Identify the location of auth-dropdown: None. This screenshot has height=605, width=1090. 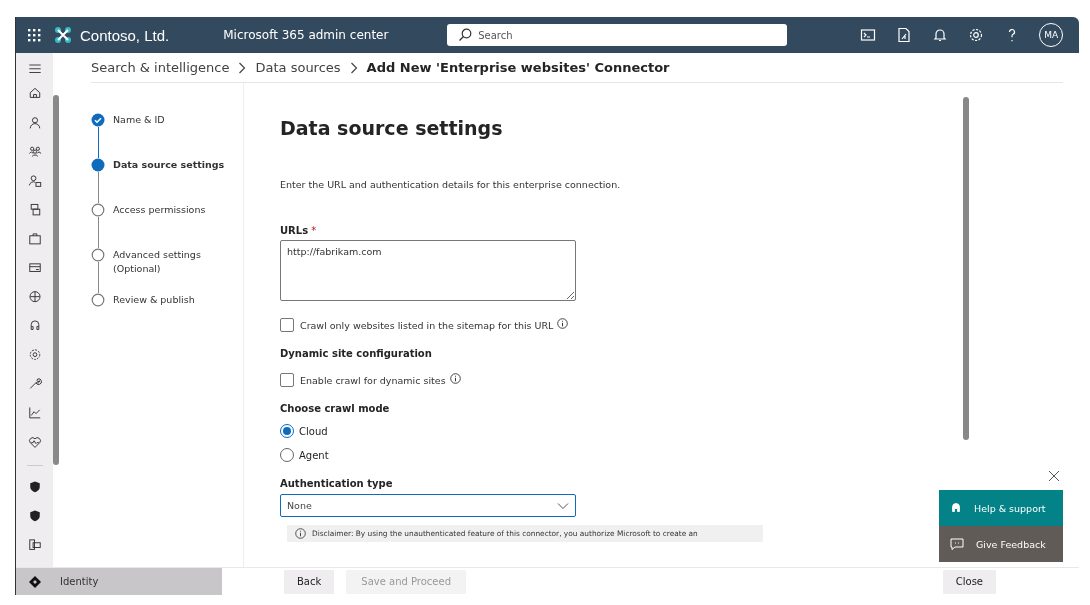
(428, 505).